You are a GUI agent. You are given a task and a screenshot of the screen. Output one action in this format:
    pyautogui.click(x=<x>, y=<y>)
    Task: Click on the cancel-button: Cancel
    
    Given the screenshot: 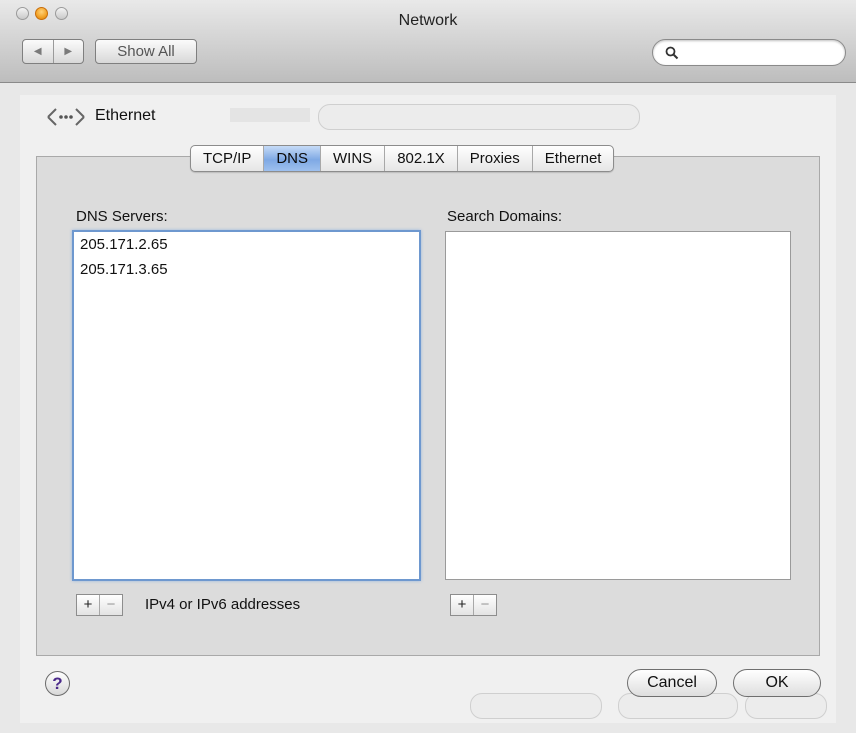 What is the action you would take?
    pyautogui.click(x=672, y=683)
    